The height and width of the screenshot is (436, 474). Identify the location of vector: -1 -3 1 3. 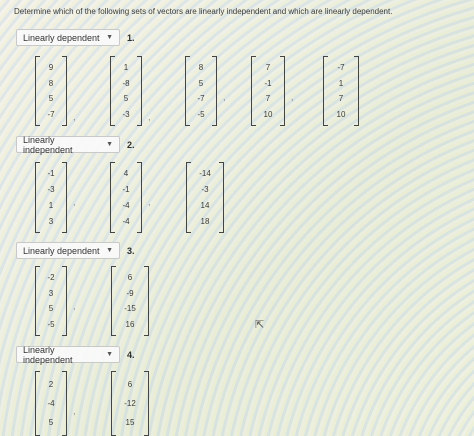
(51, 197).